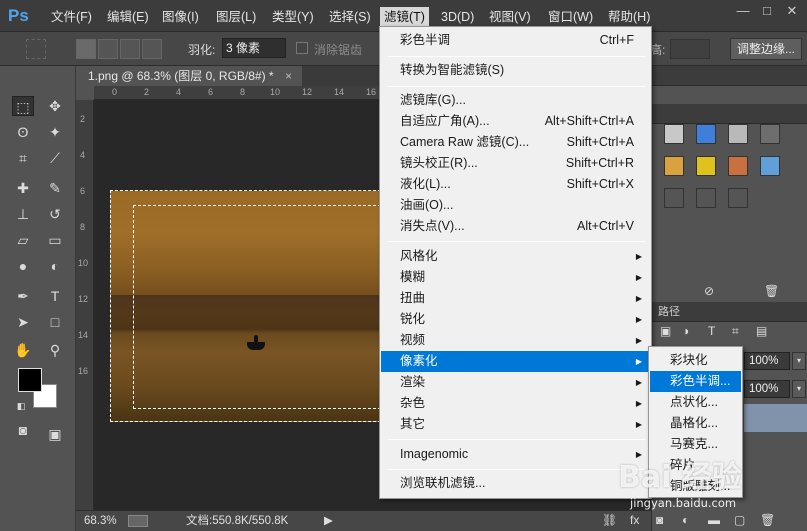 The image size is (807, 531). What do you see at coordinates (23, 188) in the screenshot?
I see `healing-brush-tool-icon: ✚` at bounding box center [23, 188].